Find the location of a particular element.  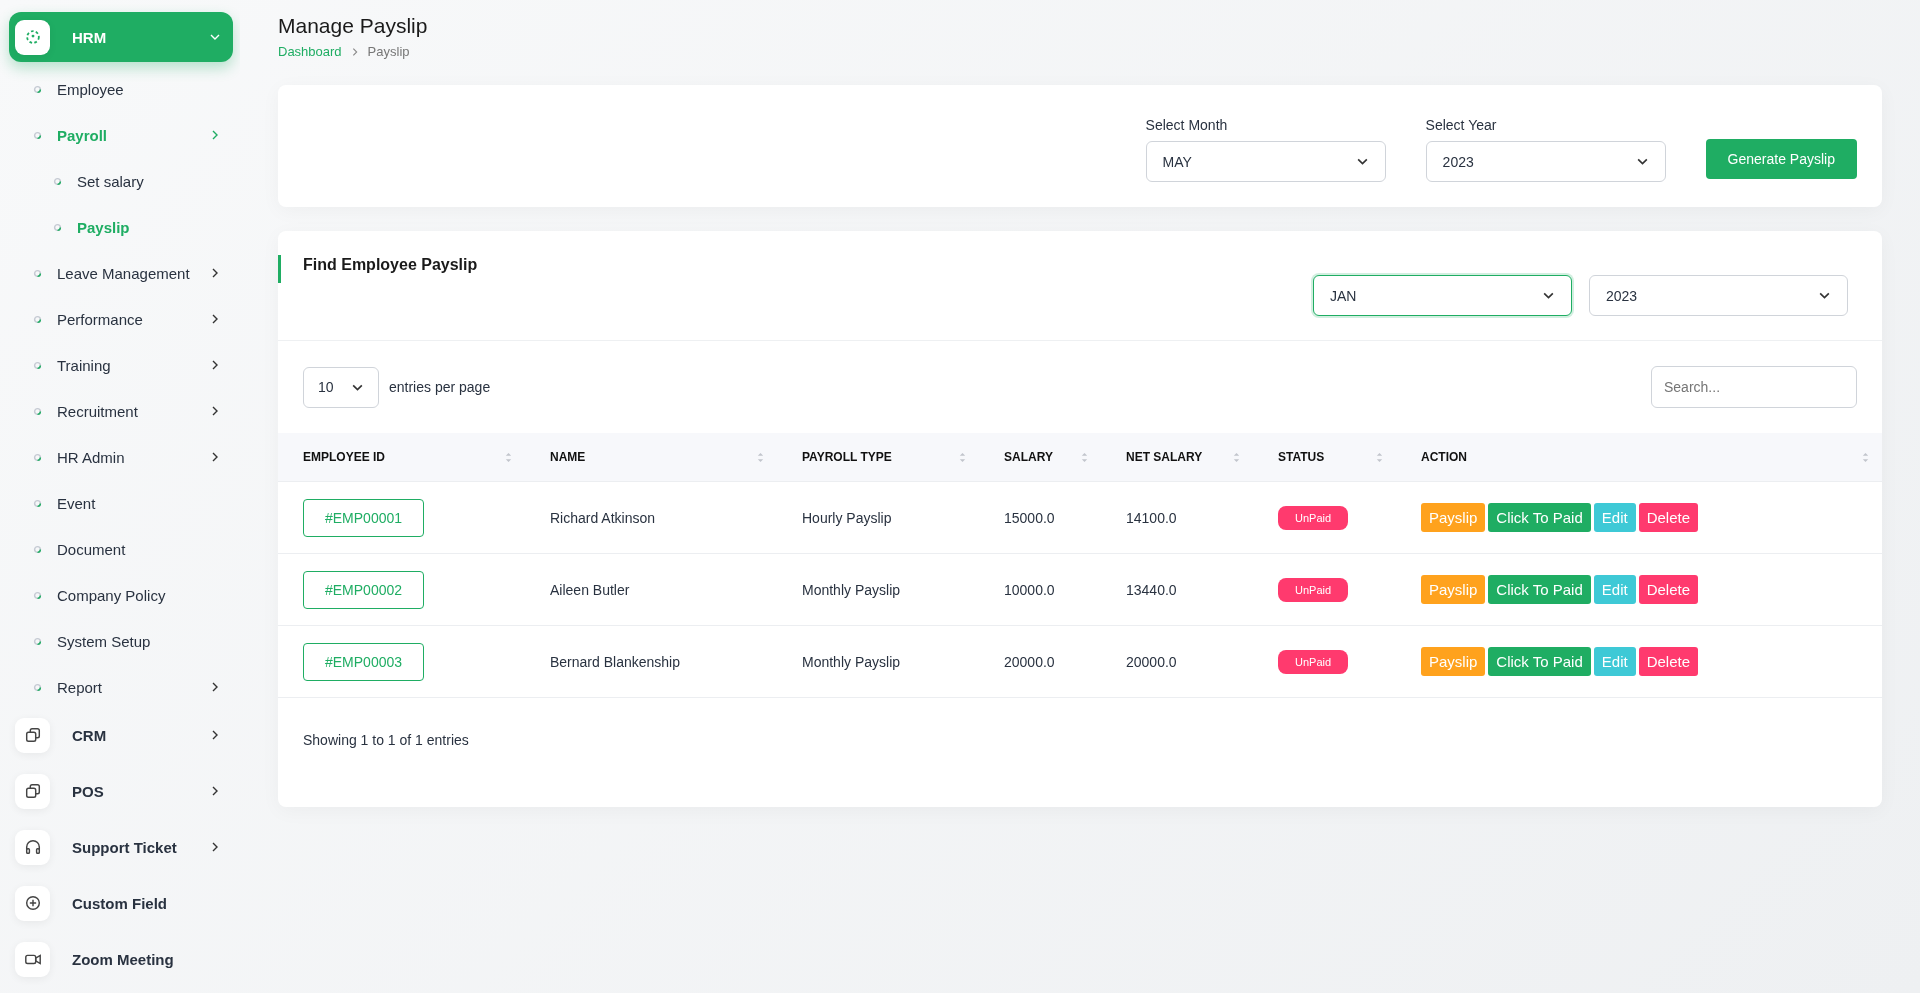

month-select: MAY is located at coordinates (1265, 161).